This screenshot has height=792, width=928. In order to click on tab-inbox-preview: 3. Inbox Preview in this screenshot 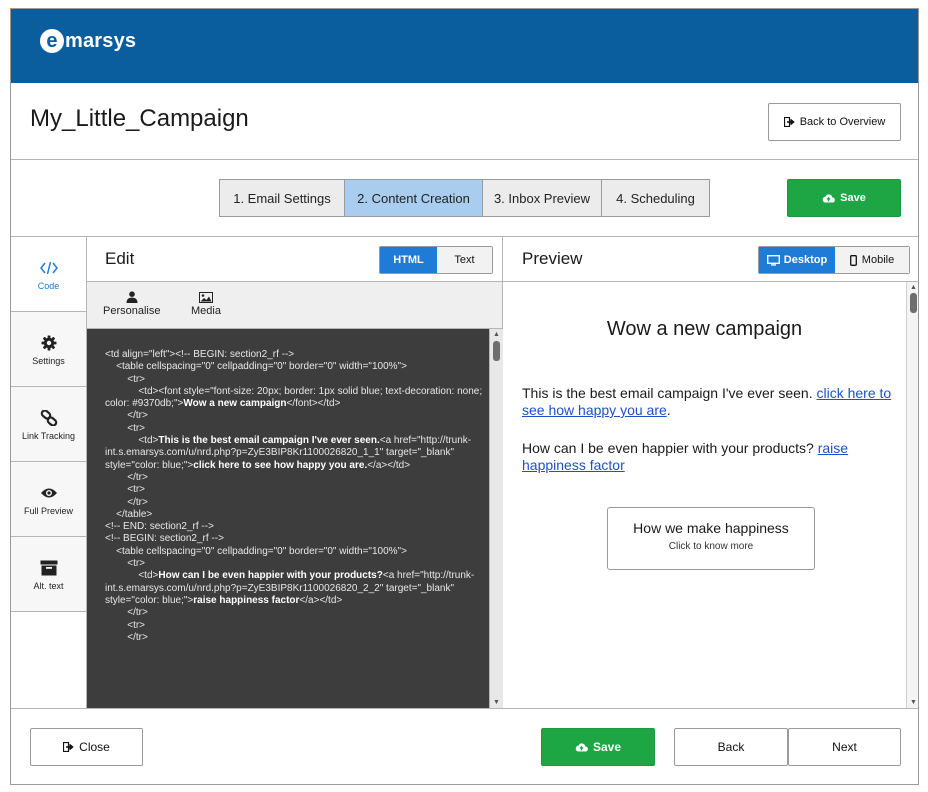, I will do `click(542, 198)`.